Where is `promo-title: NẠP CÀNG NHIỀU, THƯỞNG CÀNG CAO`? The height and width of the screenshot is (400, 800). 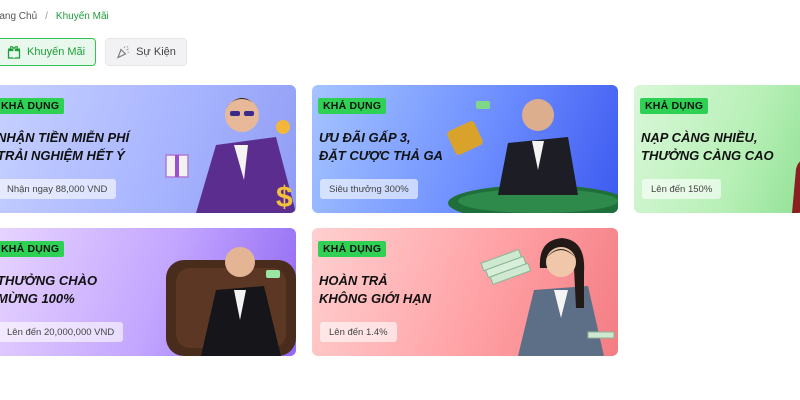 promo-title: NẠP CÀNG NHIỀU, THƯỞNG CÀNG CAO is located at coordinates (707, 146).